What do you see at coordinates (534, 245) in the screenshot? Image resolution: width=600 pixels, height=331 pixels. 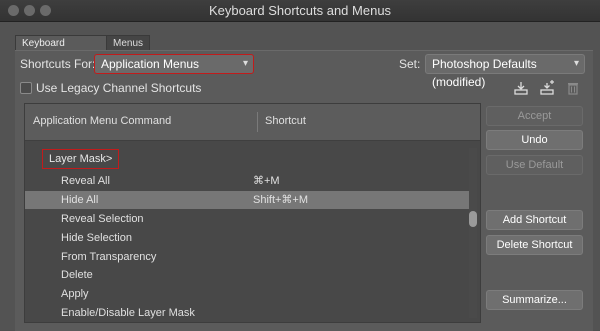 I see `delete-shortcut-button: Delete Shortcut` at bounding box center [534, 245].